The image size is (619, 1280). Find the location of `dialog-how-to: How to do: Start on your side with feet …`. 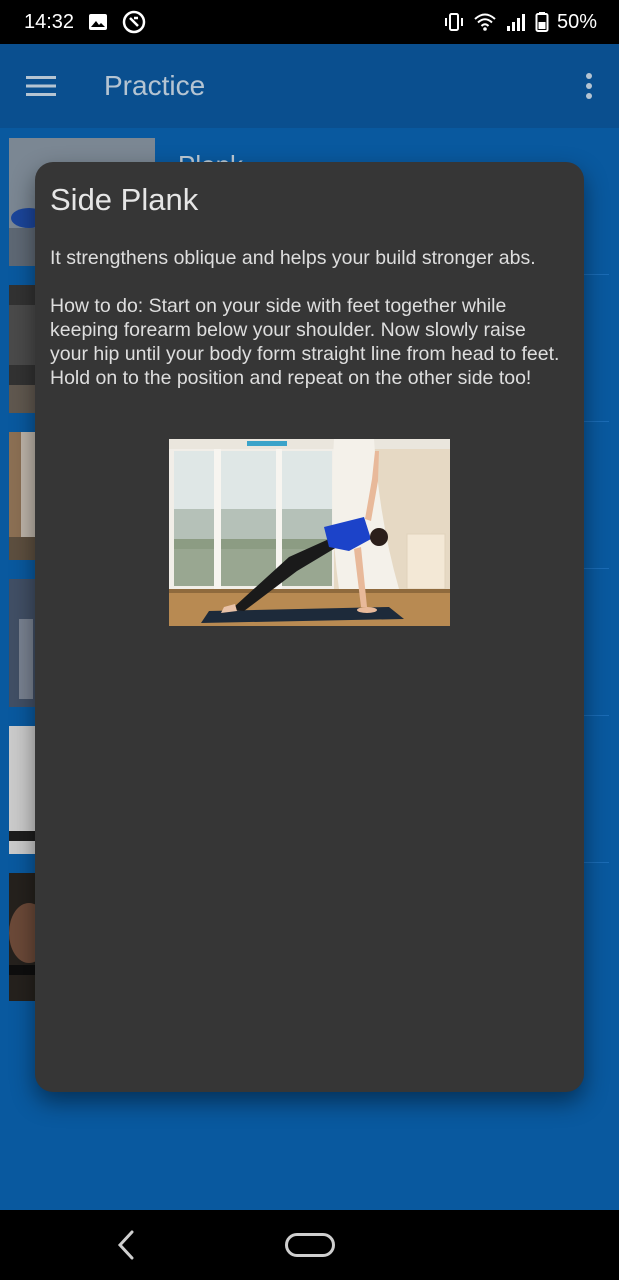

dialog-how-to: How to do: Start on your side with feet … is located at coordinates (305, 342).